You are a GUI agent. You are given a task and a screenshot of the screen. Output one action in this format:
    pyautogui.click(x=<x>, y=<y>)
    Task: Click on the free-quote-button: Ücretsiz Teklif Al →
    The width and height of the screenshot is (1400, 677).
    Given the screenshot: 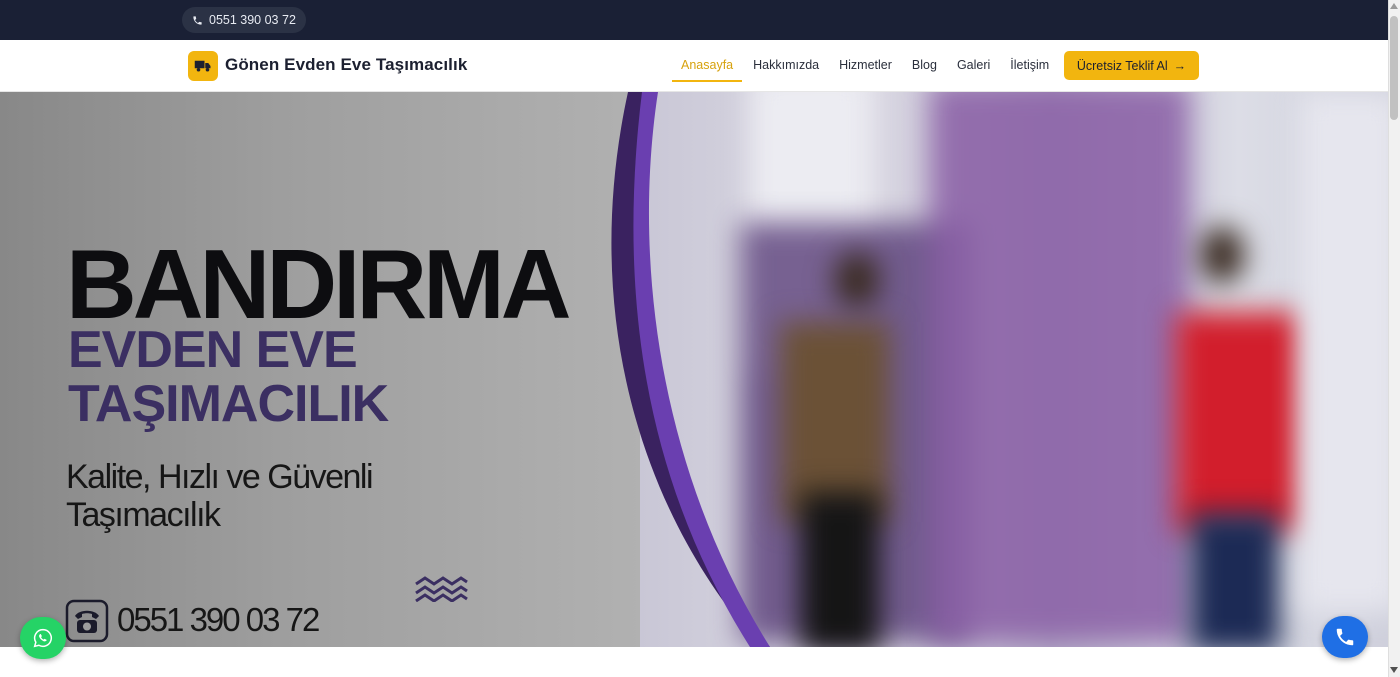 What is the action you would take?
    pyautogui.click(x=1131, y=65)
    